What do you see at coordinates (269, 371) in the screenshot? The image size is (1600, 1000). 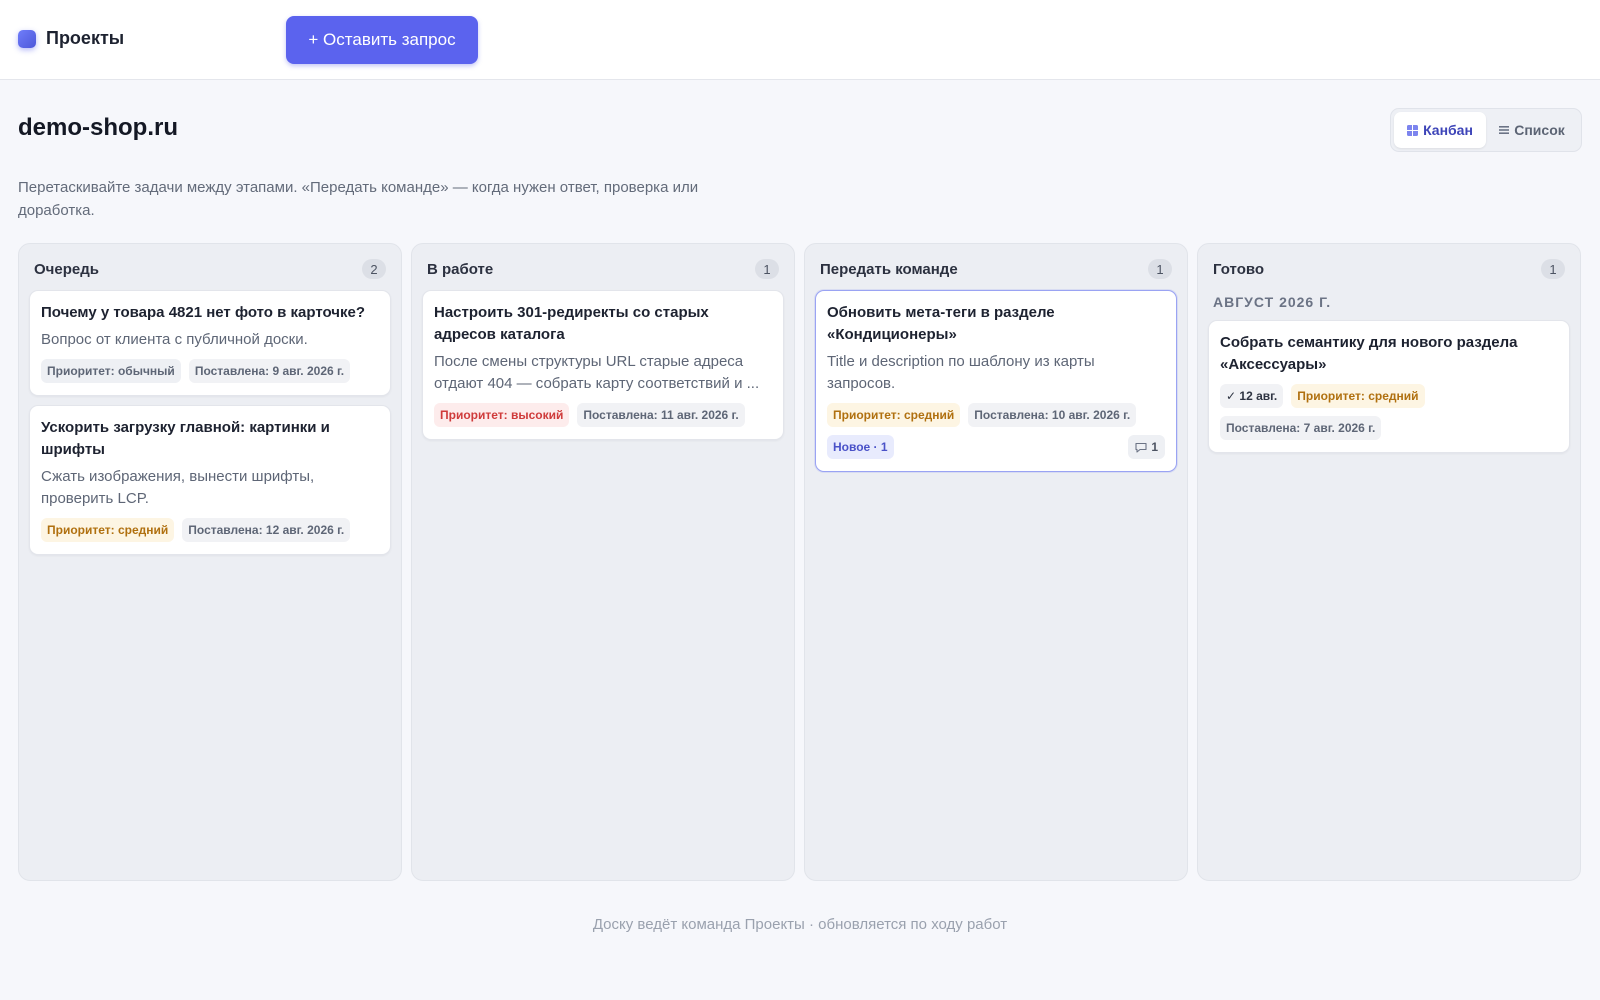 I see `posted-date-badge: Поставлена: 9 авг. 2026 г.` at bounding box center [269, 371].